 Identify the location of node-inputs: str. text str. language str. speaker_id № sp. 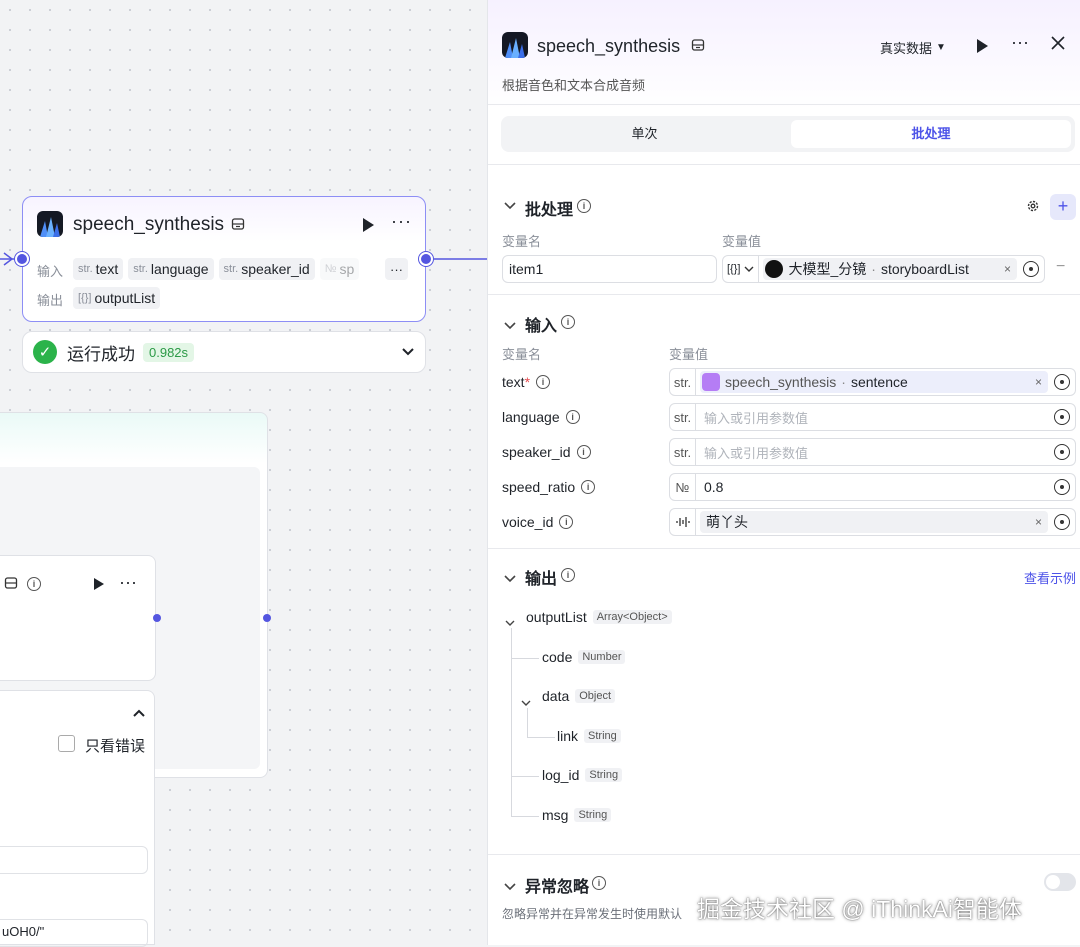
(216, 269).